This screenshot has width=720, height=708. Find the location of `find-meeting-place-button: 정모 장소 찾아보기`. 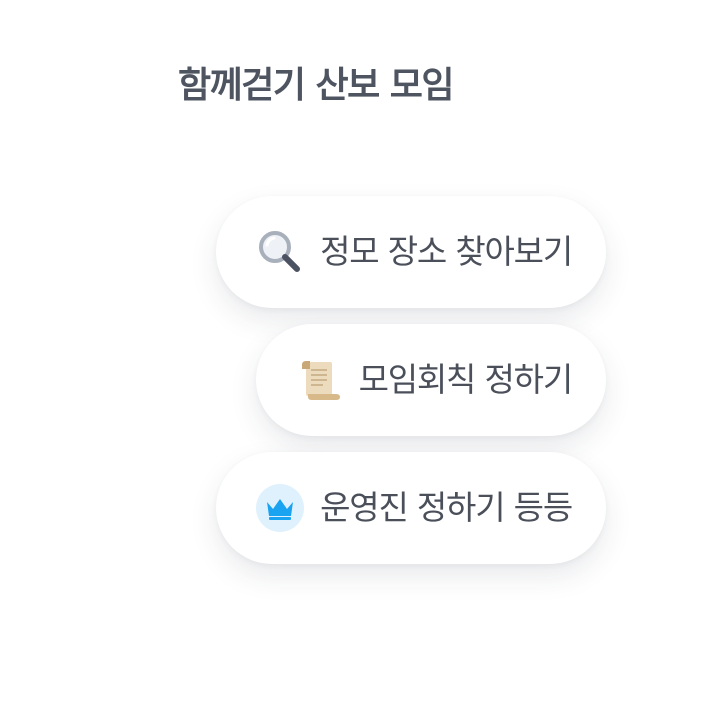

find-meeting-place-button: 정모 장소 찾아보기 is located at coordinates (411, 252).